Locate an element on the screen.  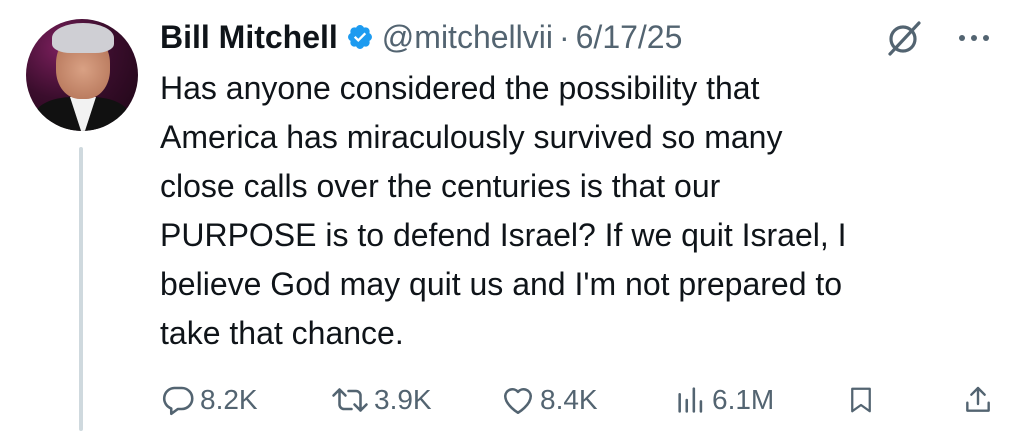
repost-icon is located at coordinates (350, 400).